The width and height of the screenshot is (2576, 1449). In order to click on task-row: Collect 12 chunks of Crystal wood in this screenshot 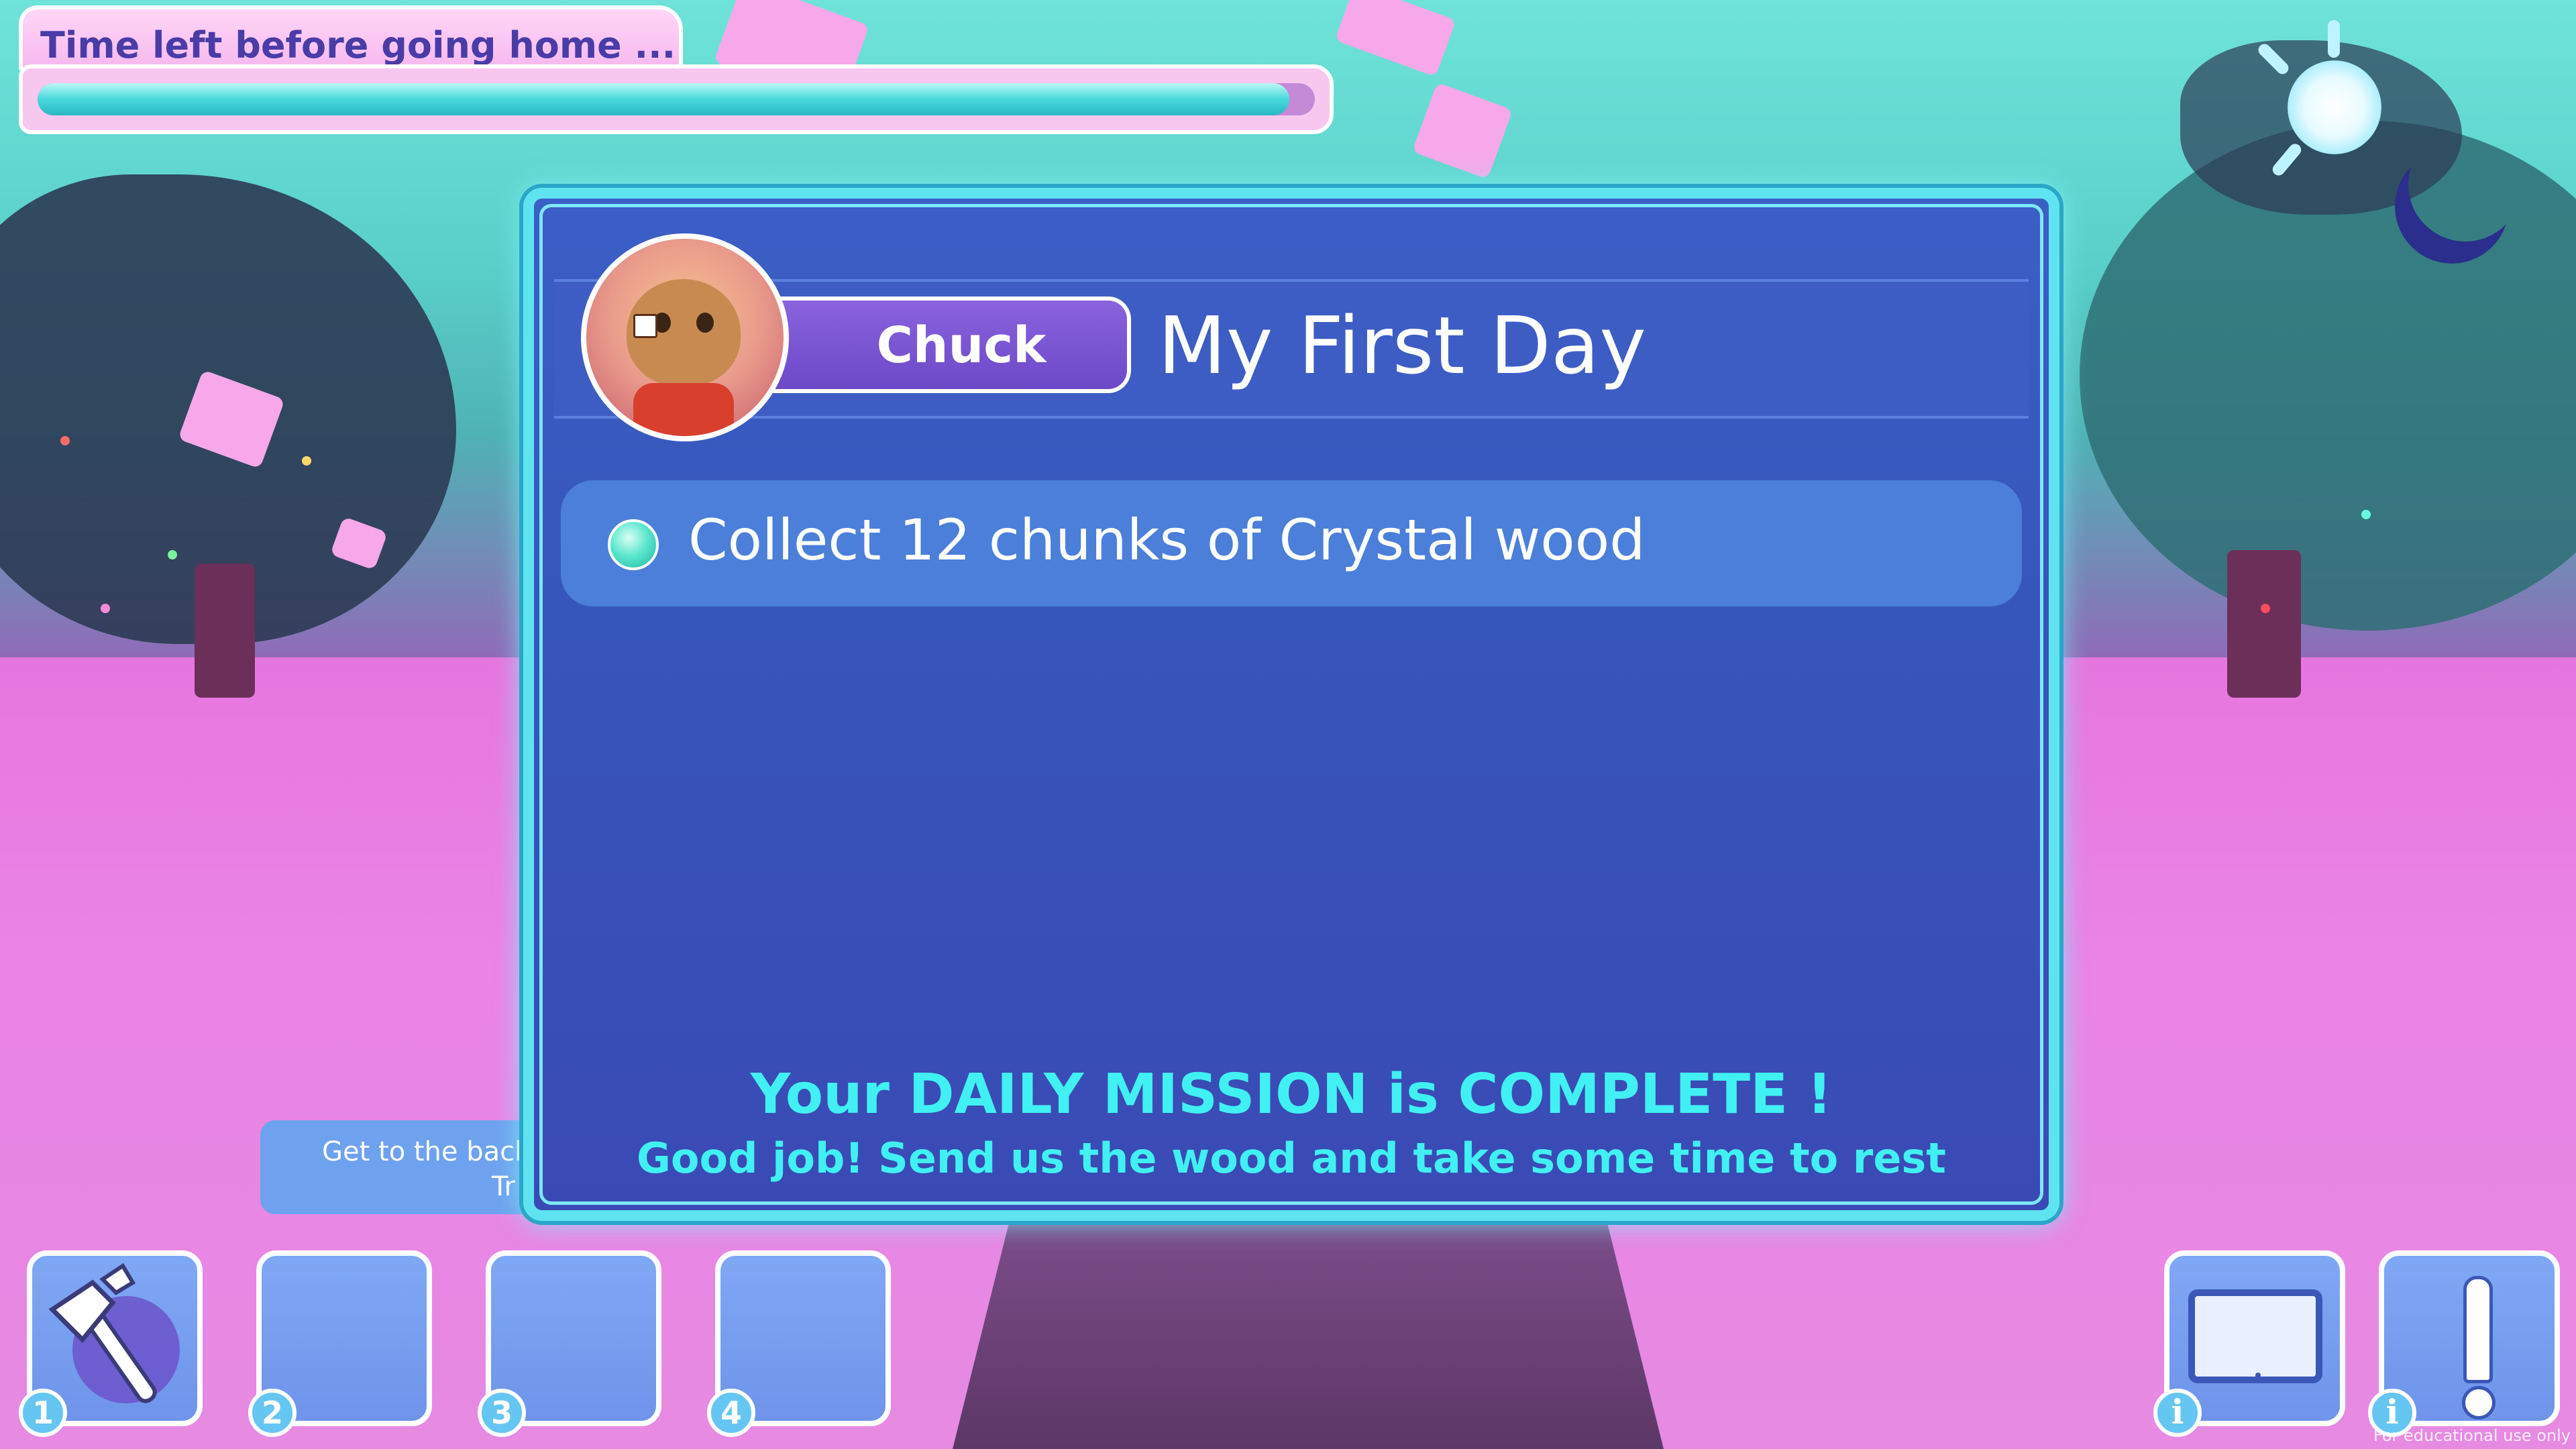, I will do `click(1291, 543)`.